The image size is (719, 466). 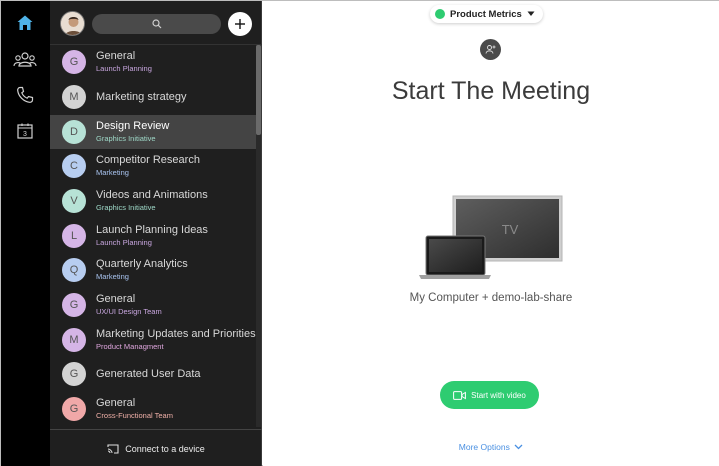 What do you see at coordinates (153, 305) in the screenshot?
I see `conversation-item: G General UX/UI Design Team` at bounding box center [153, 305].